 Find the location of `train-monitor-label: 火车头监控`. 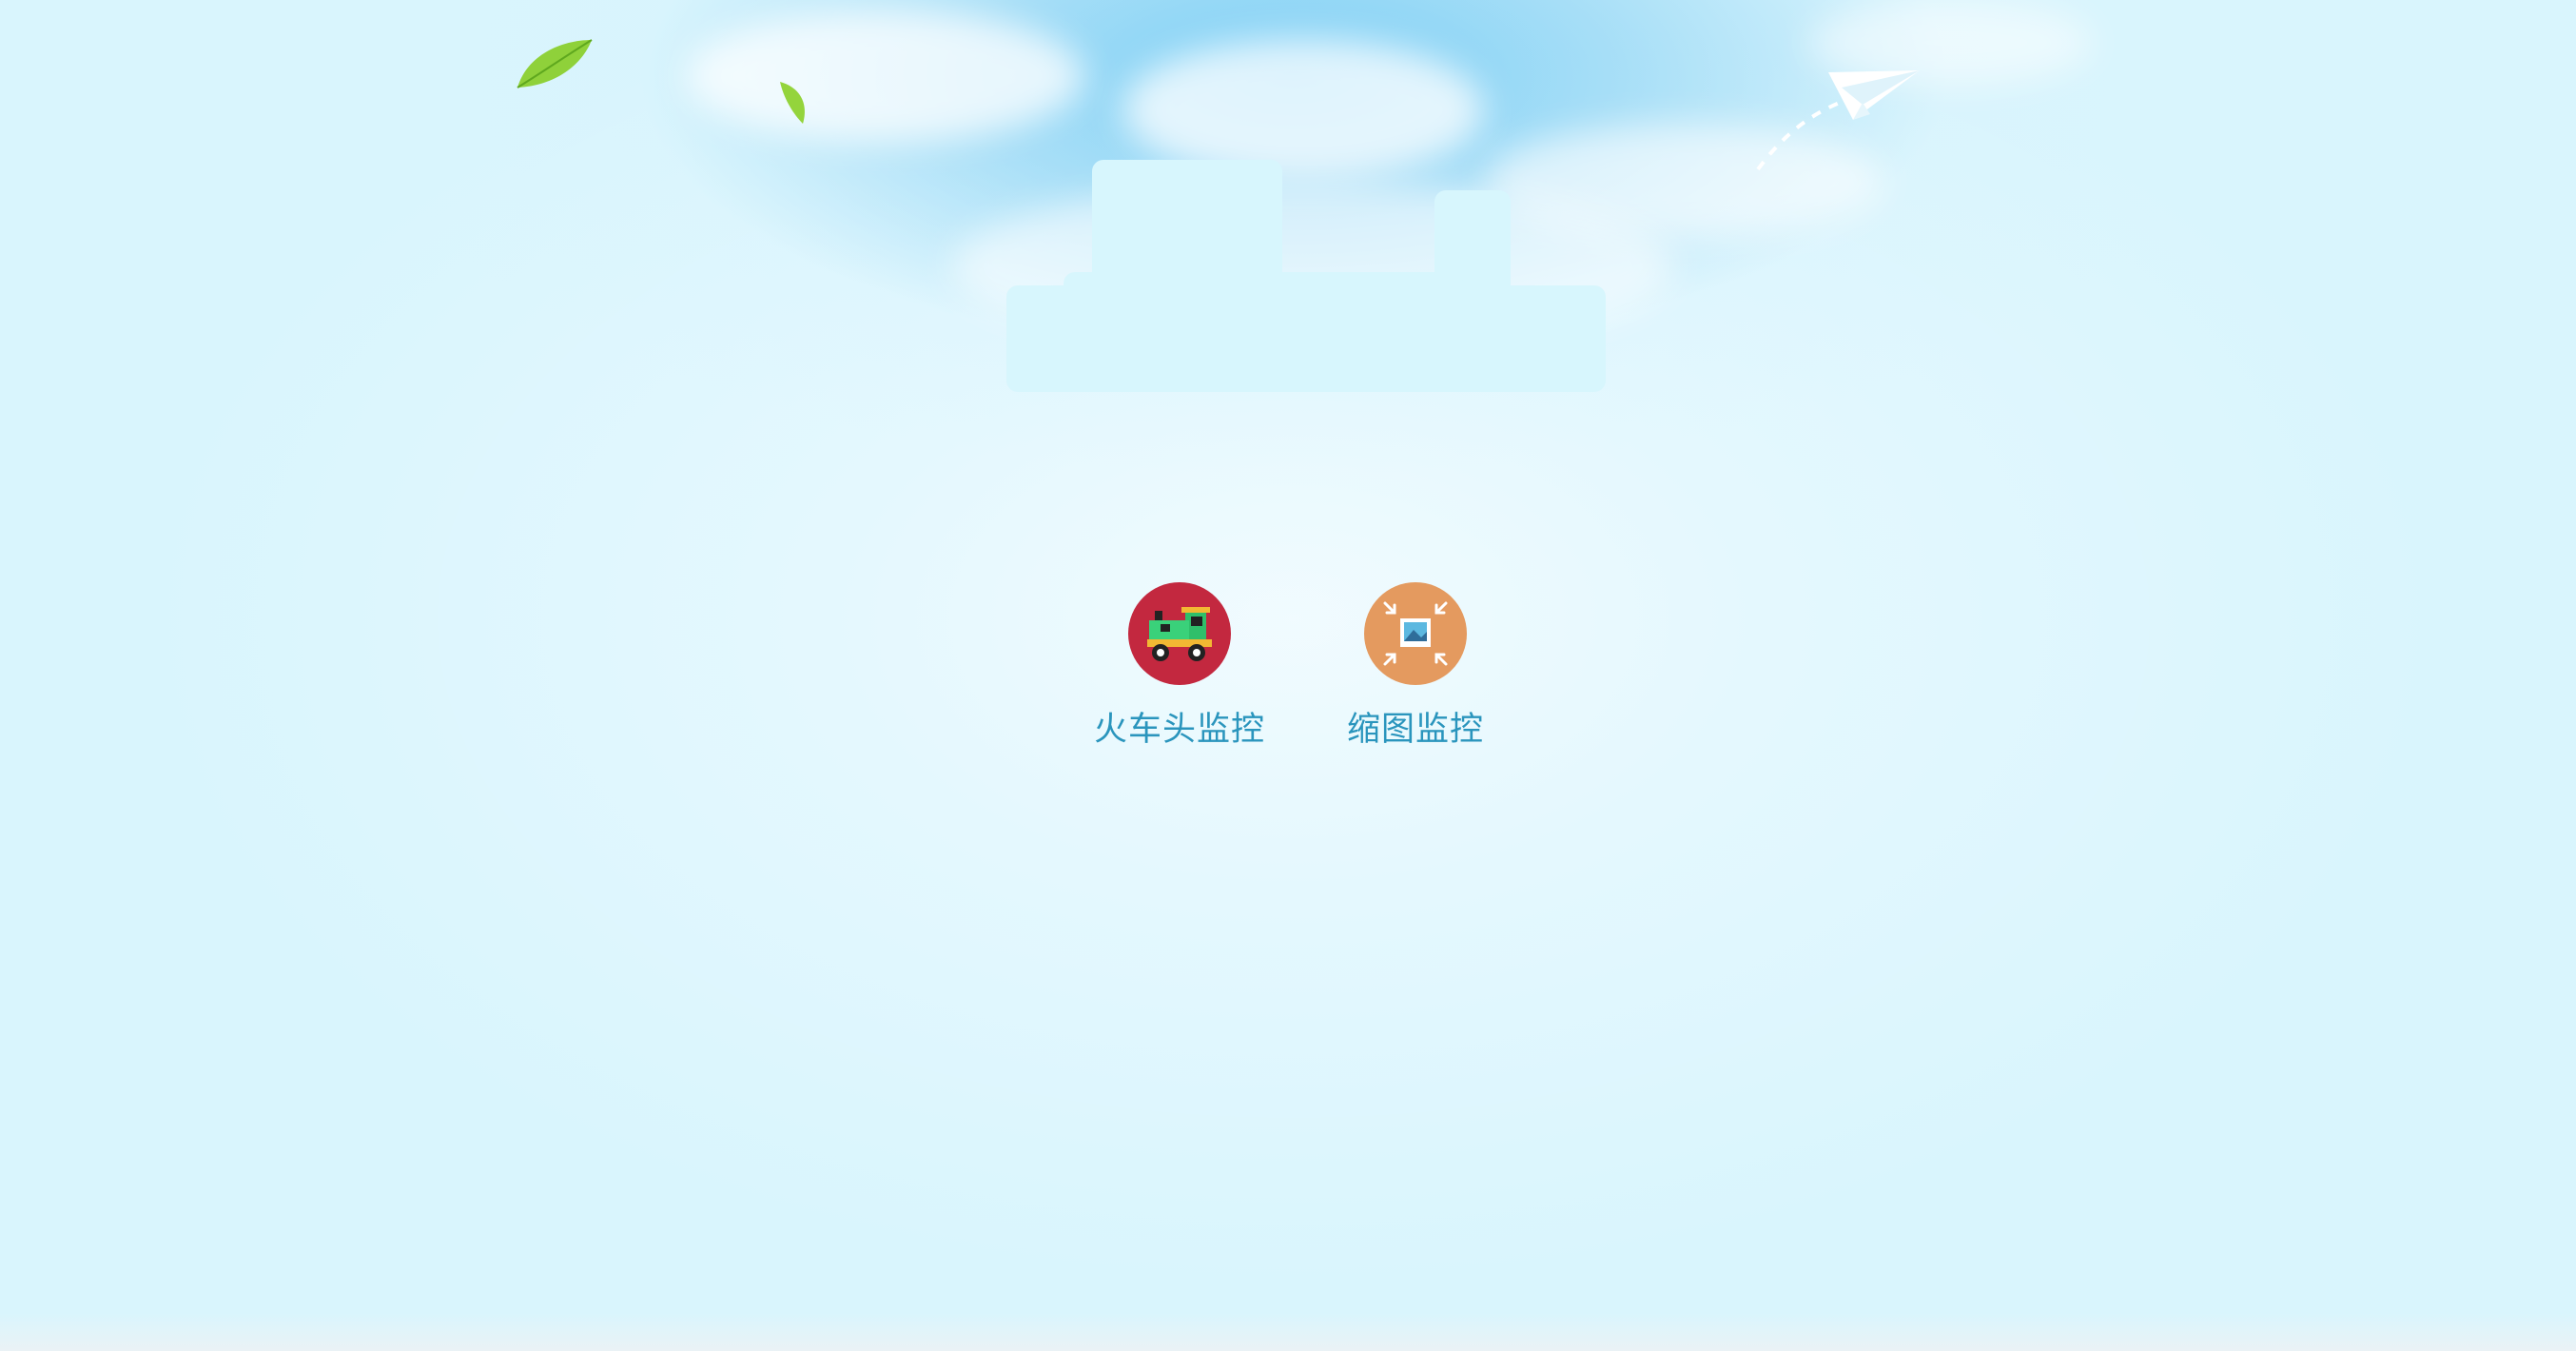

train-monitor-label: 火车头监控 is located at coordinates (1179, 730).